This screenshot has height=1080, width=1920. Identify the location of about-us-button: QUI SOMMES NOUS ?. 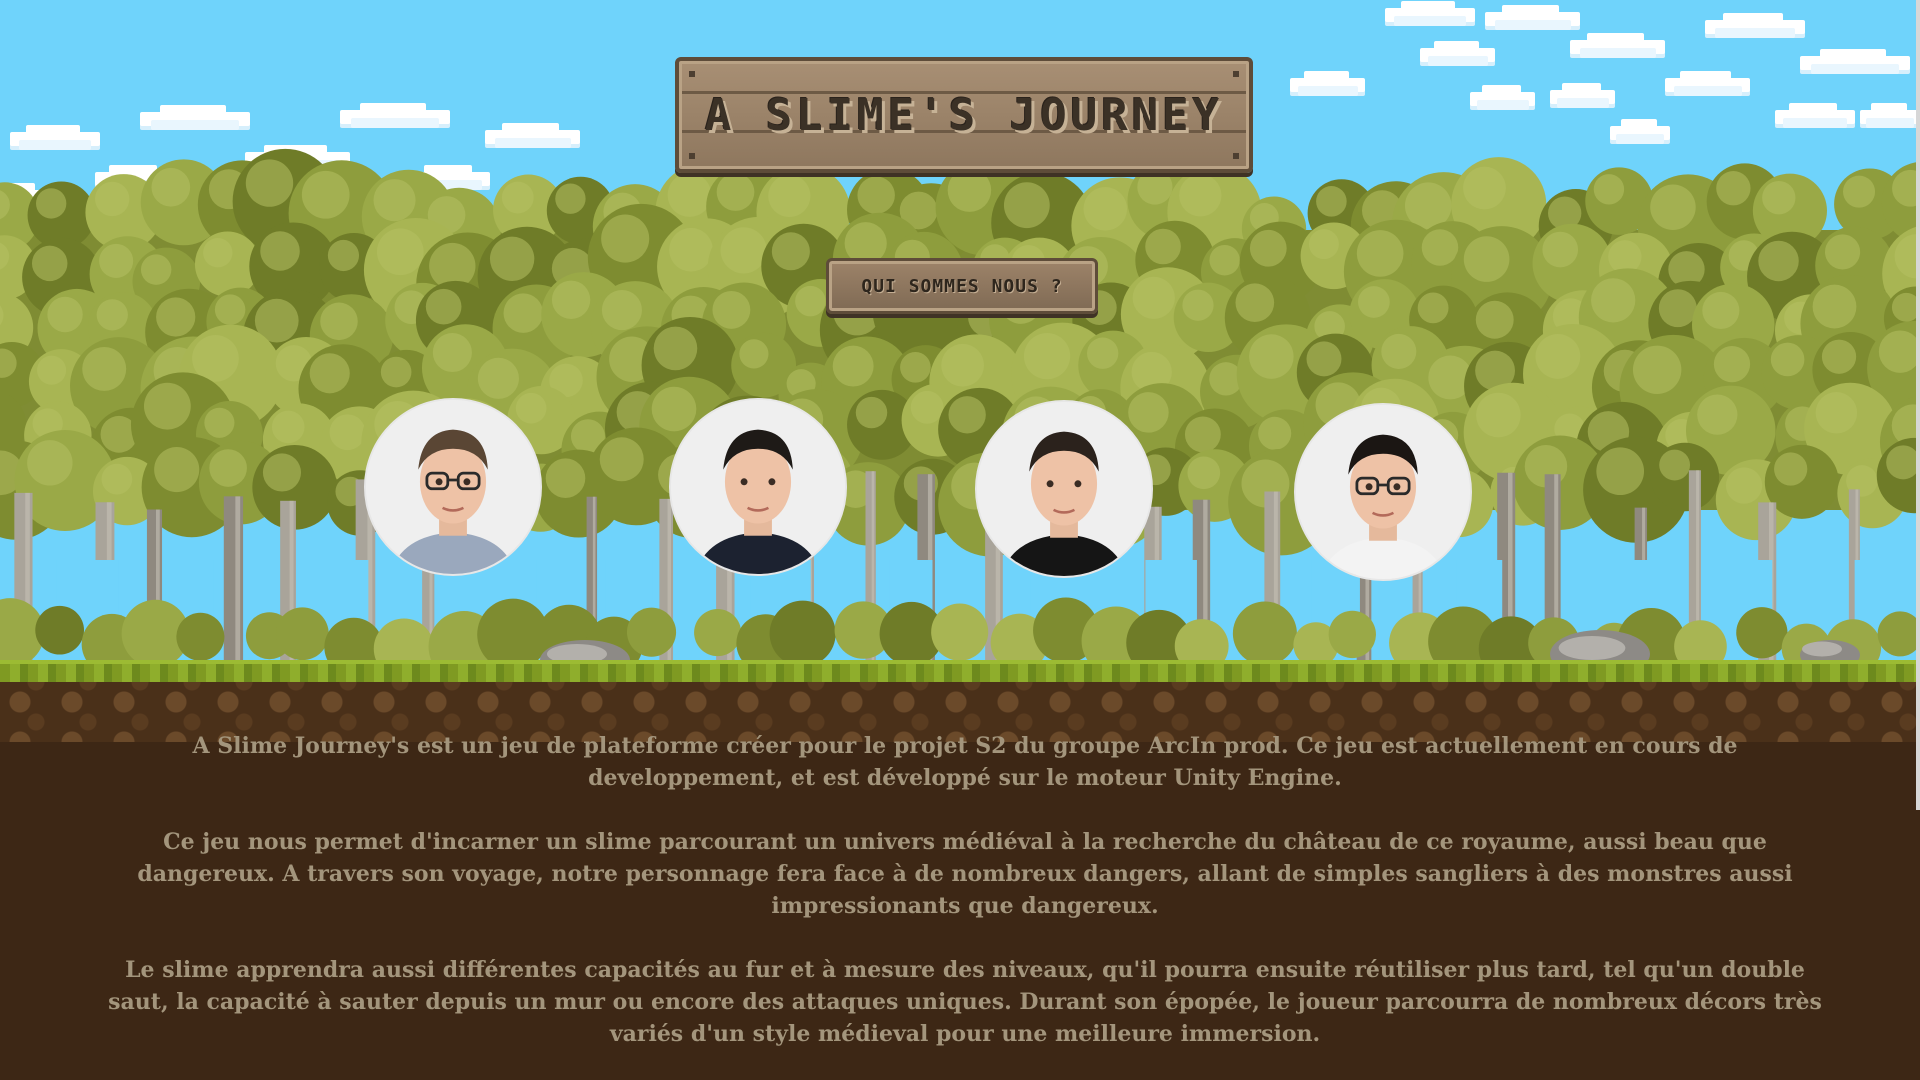
(962, 286).